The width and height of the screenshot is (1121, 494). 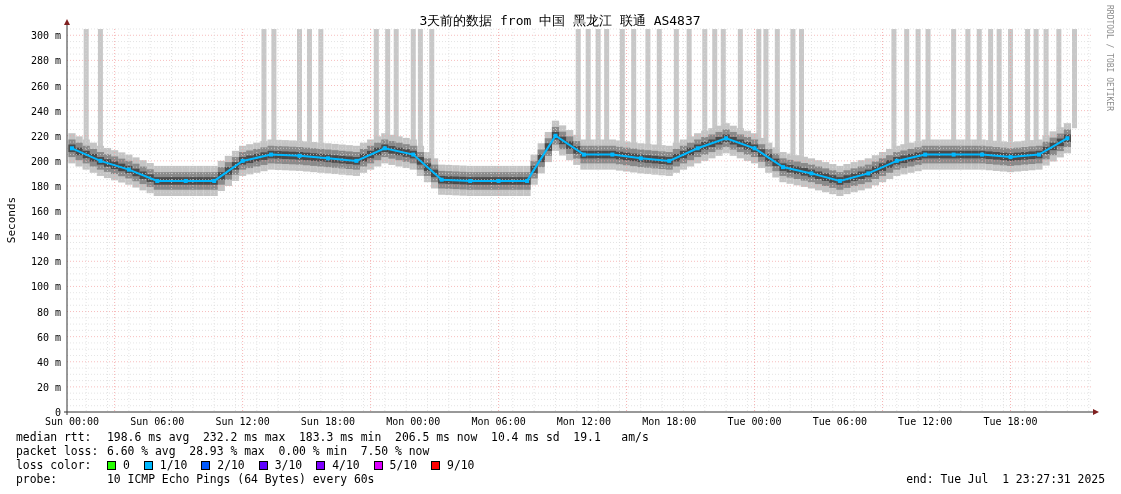 I want to click on x-tick-label: Mon 12:00, so click(x=583, y=421).